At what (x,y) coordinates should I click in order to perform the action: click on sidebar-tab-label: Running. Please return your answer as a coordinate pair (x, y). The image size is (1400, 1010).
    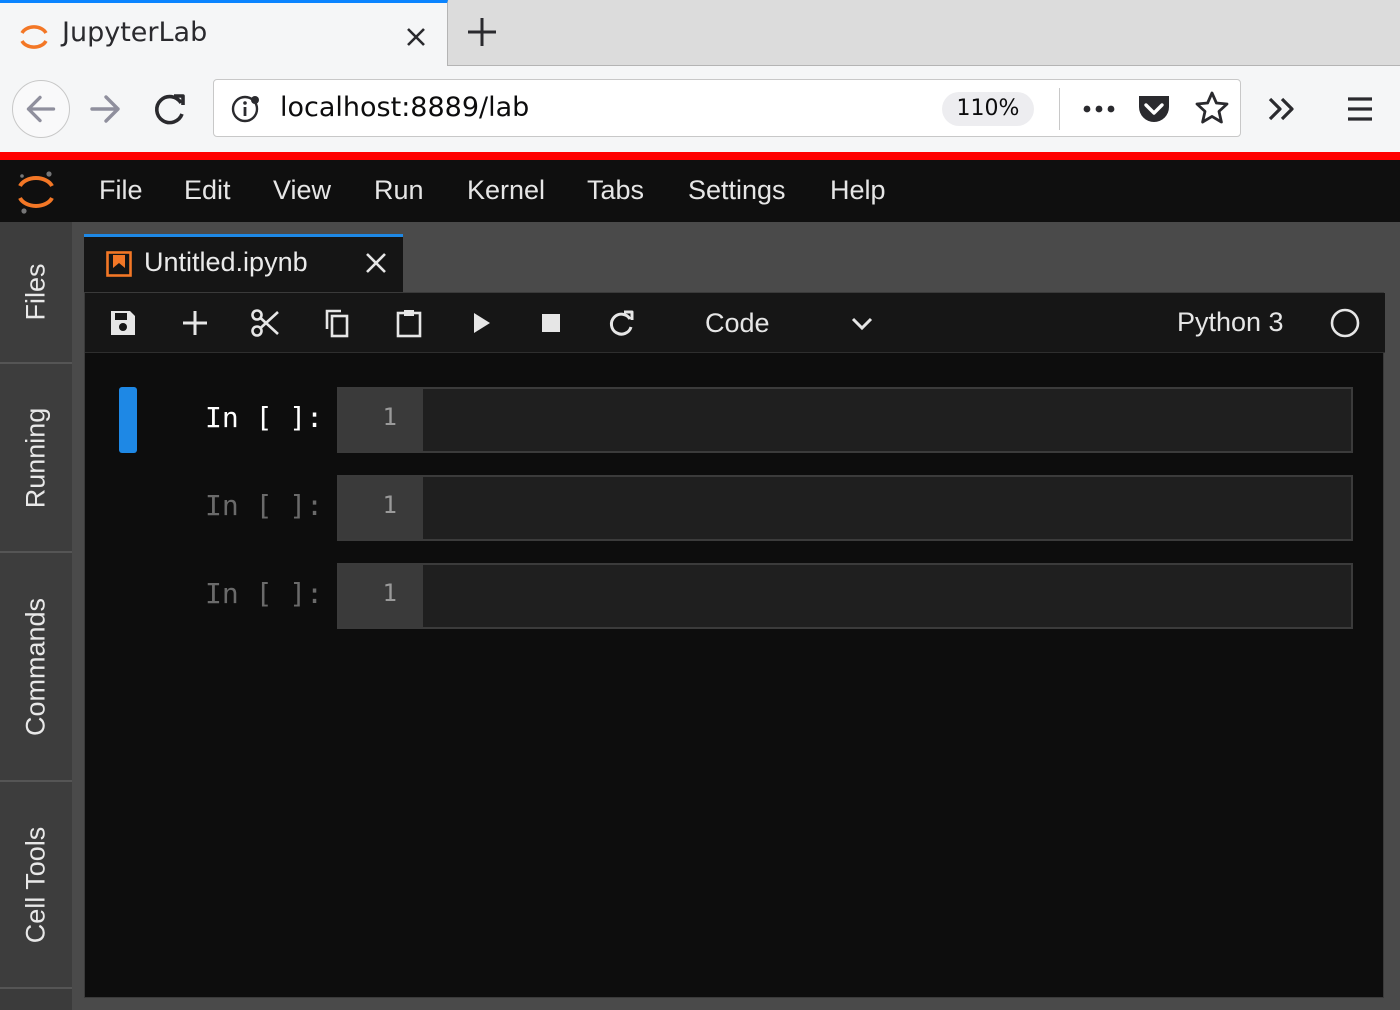
    Looking at the image, I should click on (35, 457).